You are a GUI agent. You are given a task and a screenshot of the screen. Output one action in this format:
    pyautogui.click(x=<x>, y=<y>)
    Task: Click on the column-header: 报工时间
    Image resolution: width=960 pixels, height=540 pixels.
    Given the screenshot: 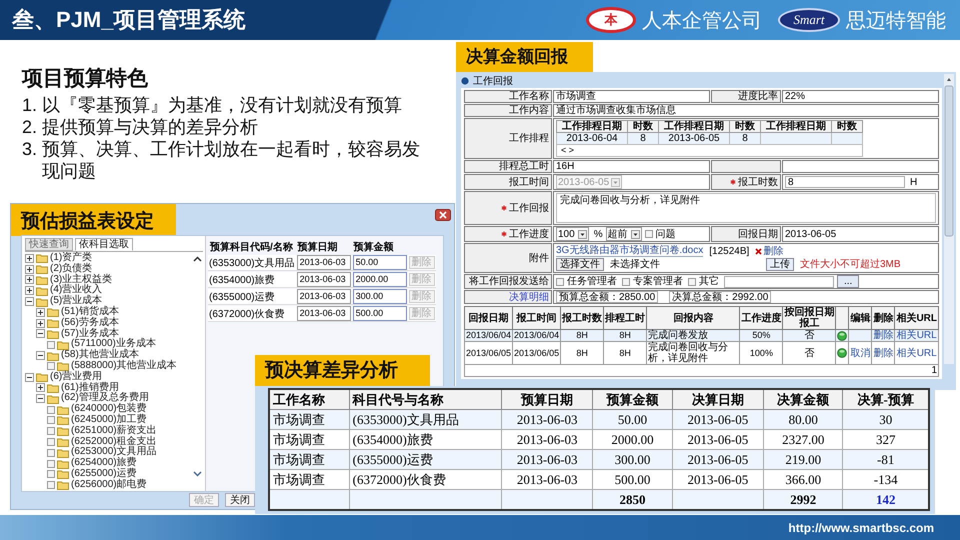 What is the action you would take?
    pyautogui.click(x=536, y=318)
    